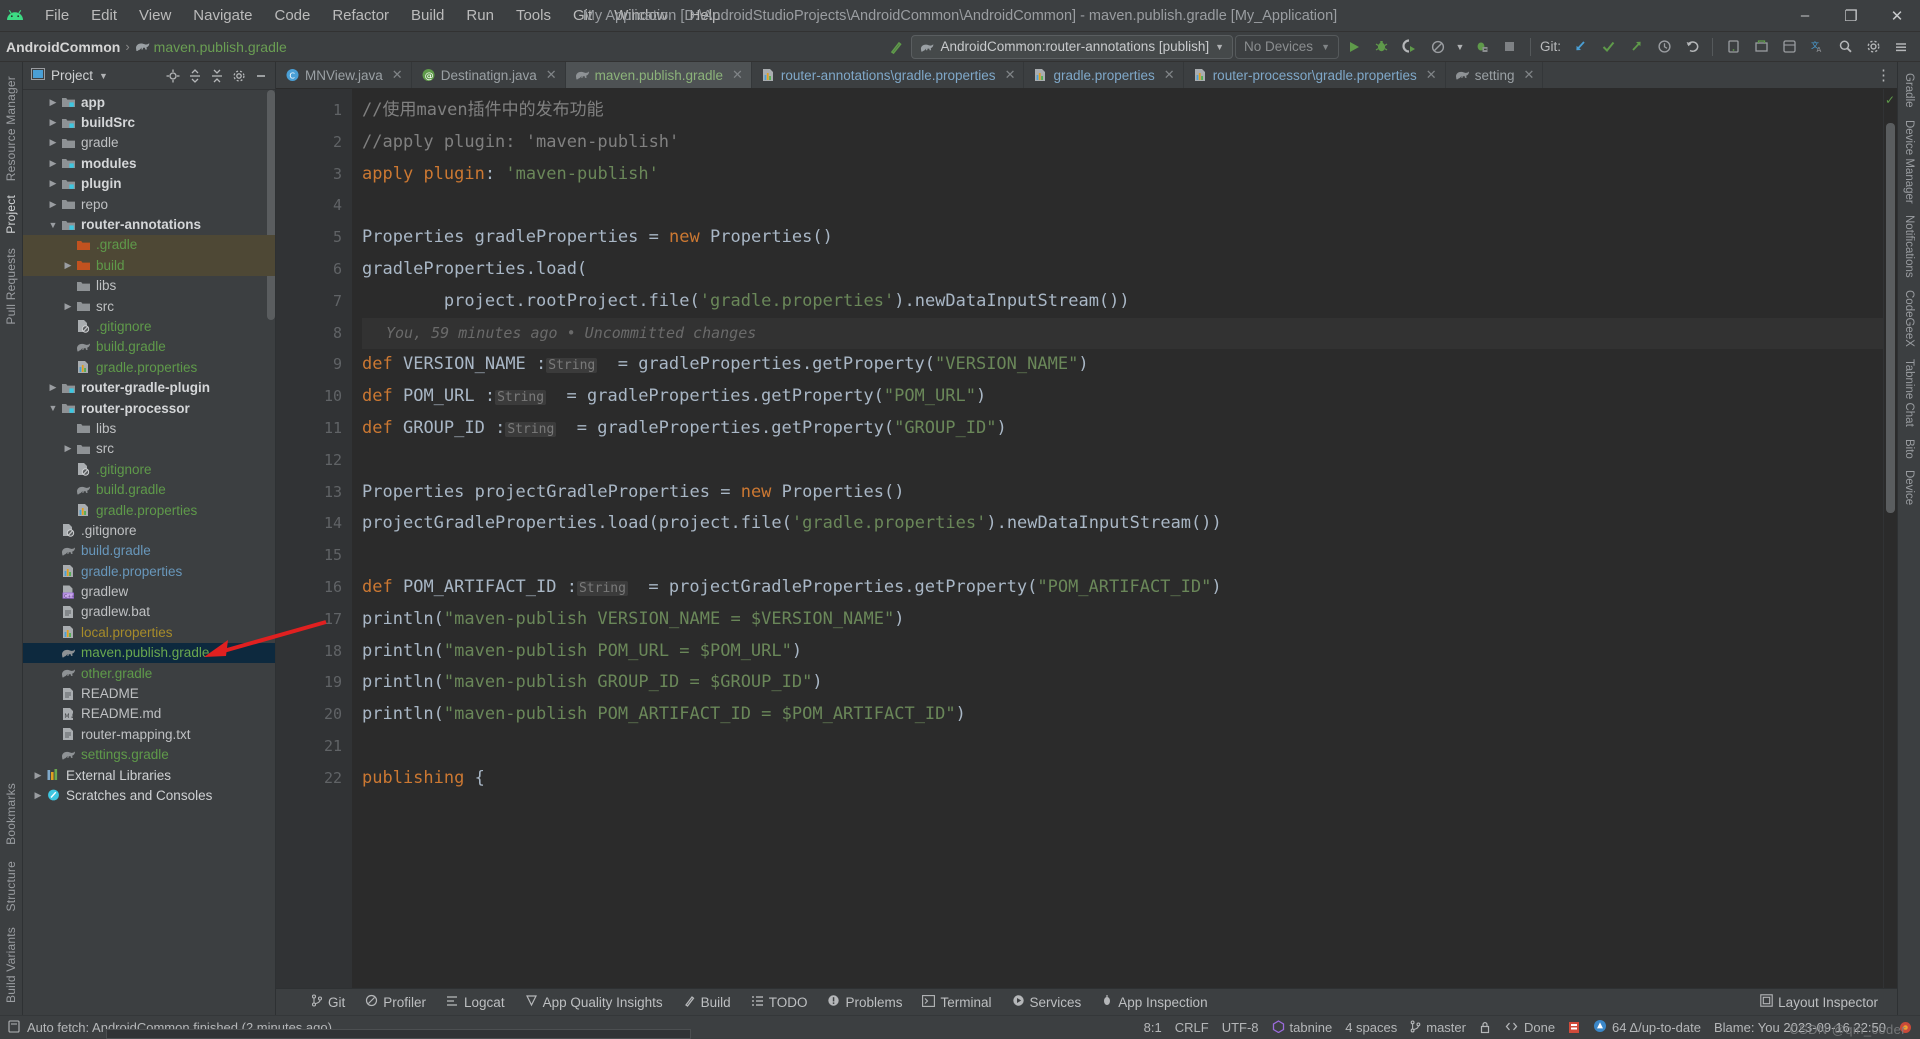  I want to click on toolwindow-logcat: Logcat, so click(475, 1002).